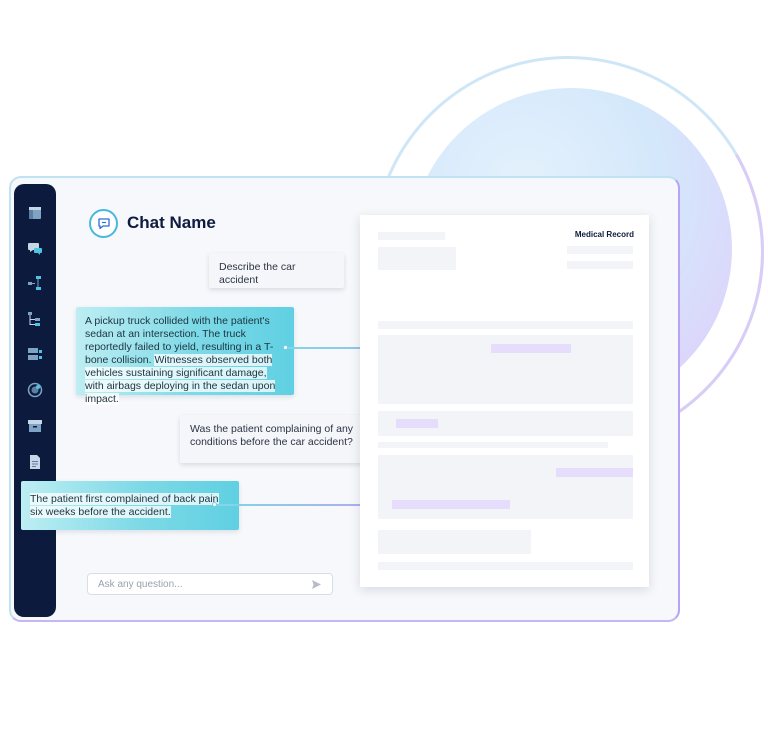 The image size is (768, 746). What do you see at coordinates (35, 283) in the screenshot?
I see `workflow-icon` at bounding box center [35, 283].